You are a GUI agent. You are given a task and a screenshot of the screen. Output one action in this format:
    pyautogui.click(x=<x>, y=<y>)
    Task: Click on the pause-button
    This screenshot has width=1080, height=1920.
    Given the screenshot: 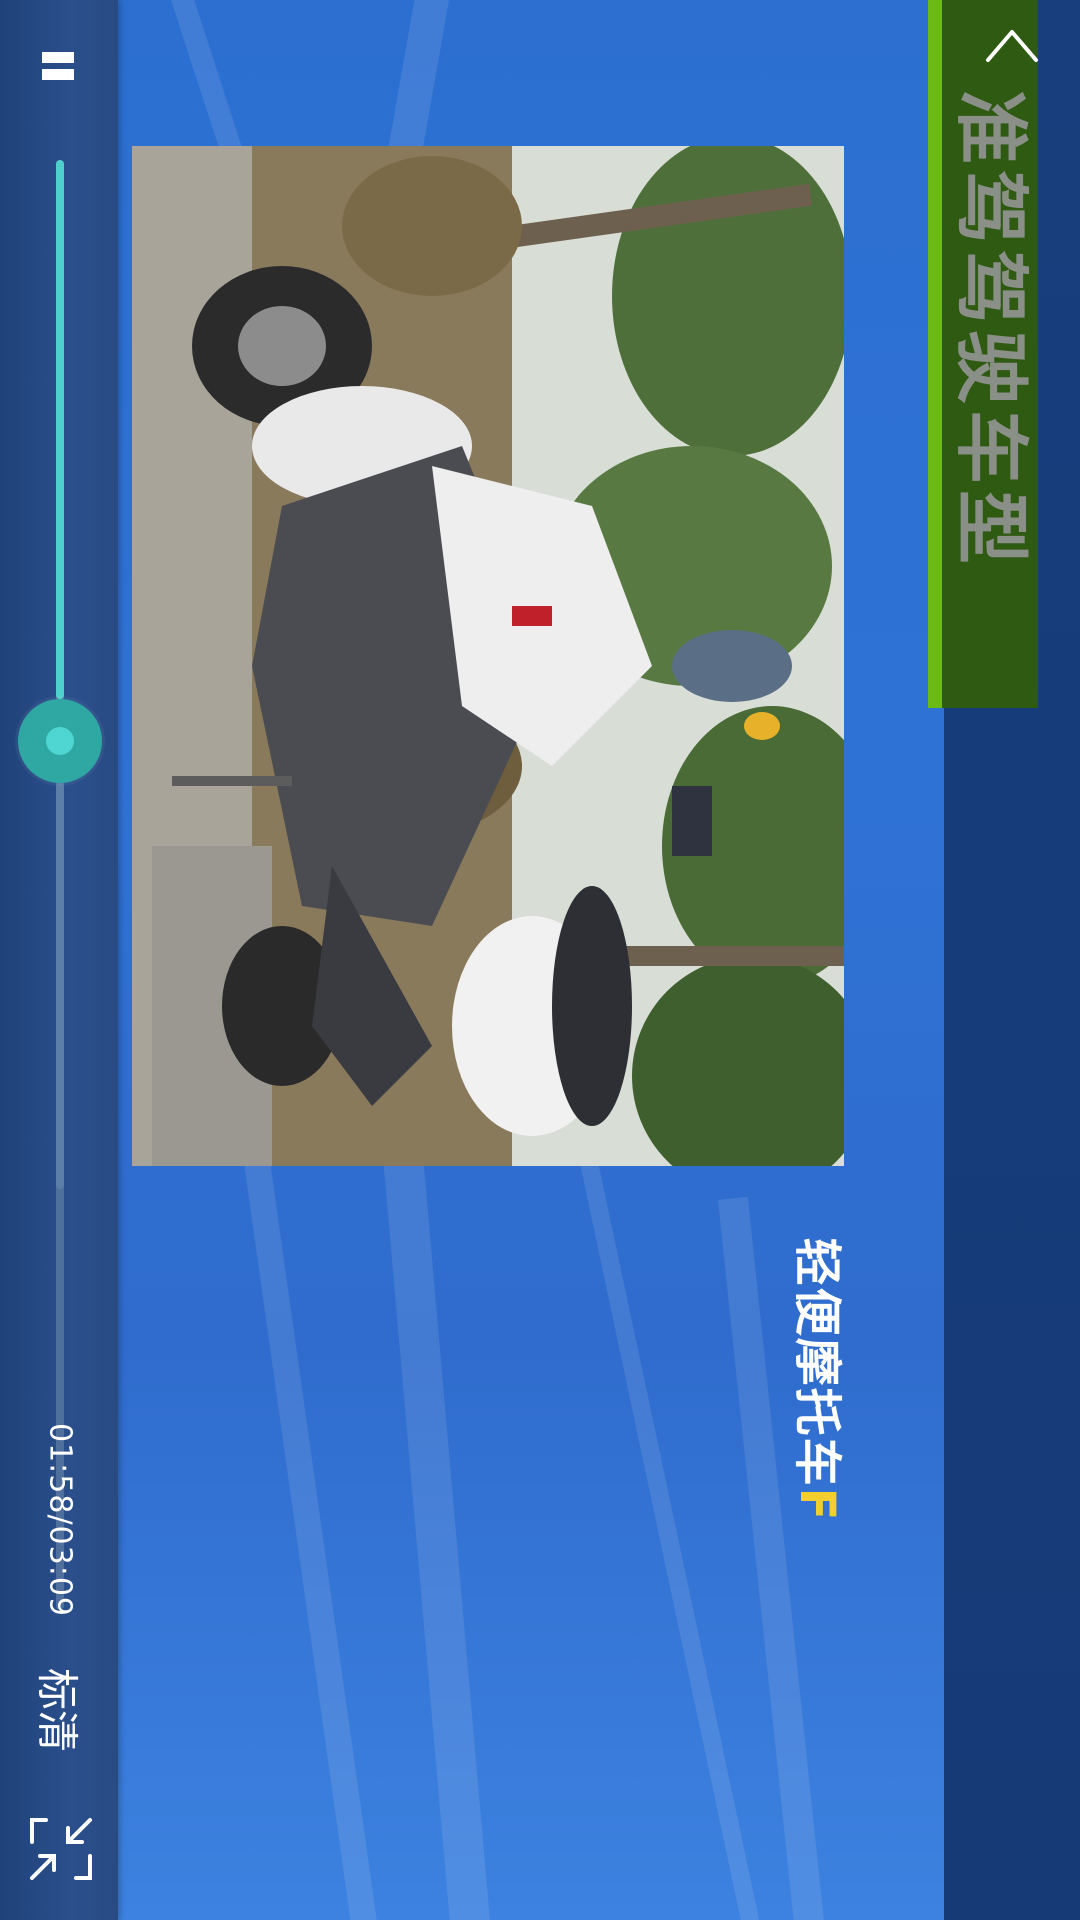 What is the action you would take?
    pyautogui.click(x=58, y=66)
    